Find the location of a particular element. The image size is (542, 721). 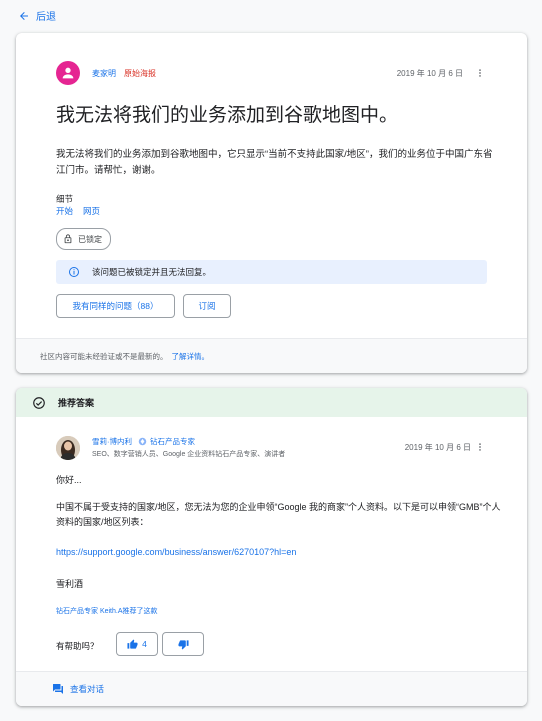

answer-author-row: 雪莉·博内利 钻石产品专家 is located at coordinates (143, 441).